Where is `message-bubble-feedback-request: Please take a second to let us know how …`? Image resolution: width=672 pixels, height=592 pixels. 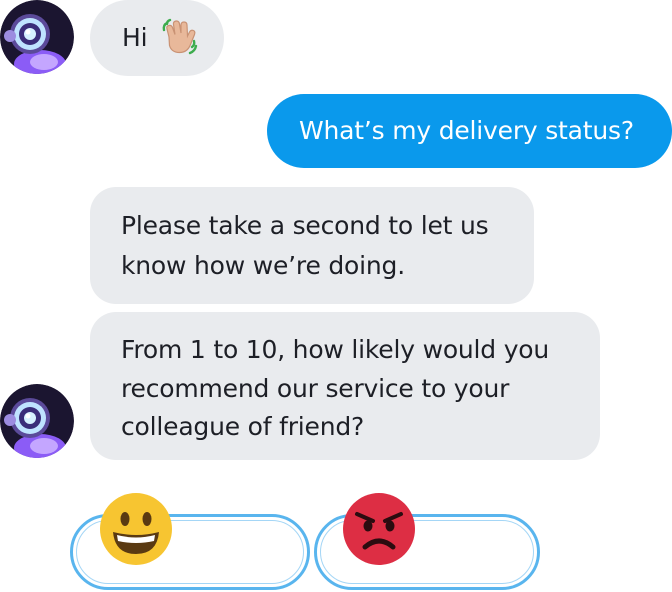
message-bubble-feedback-request: Please take a second to let us know how … is located at coordinates (312, 245).